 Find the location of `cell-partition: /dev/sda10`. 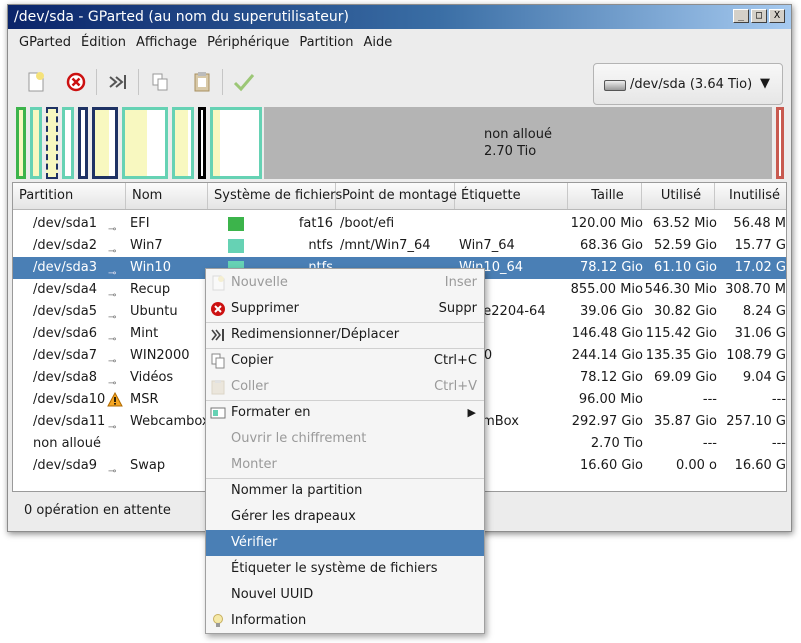

cell-partition: /dev/sda10 is located at coordinates (69, 399).